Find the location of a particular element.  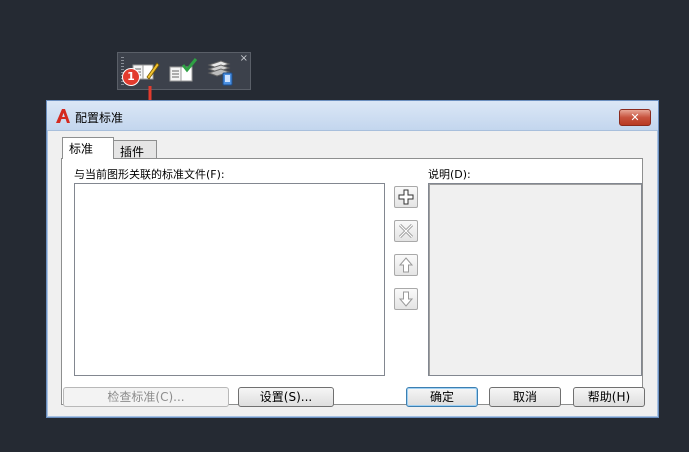

close-icon: ✕ is located at coordinates (635, 117).